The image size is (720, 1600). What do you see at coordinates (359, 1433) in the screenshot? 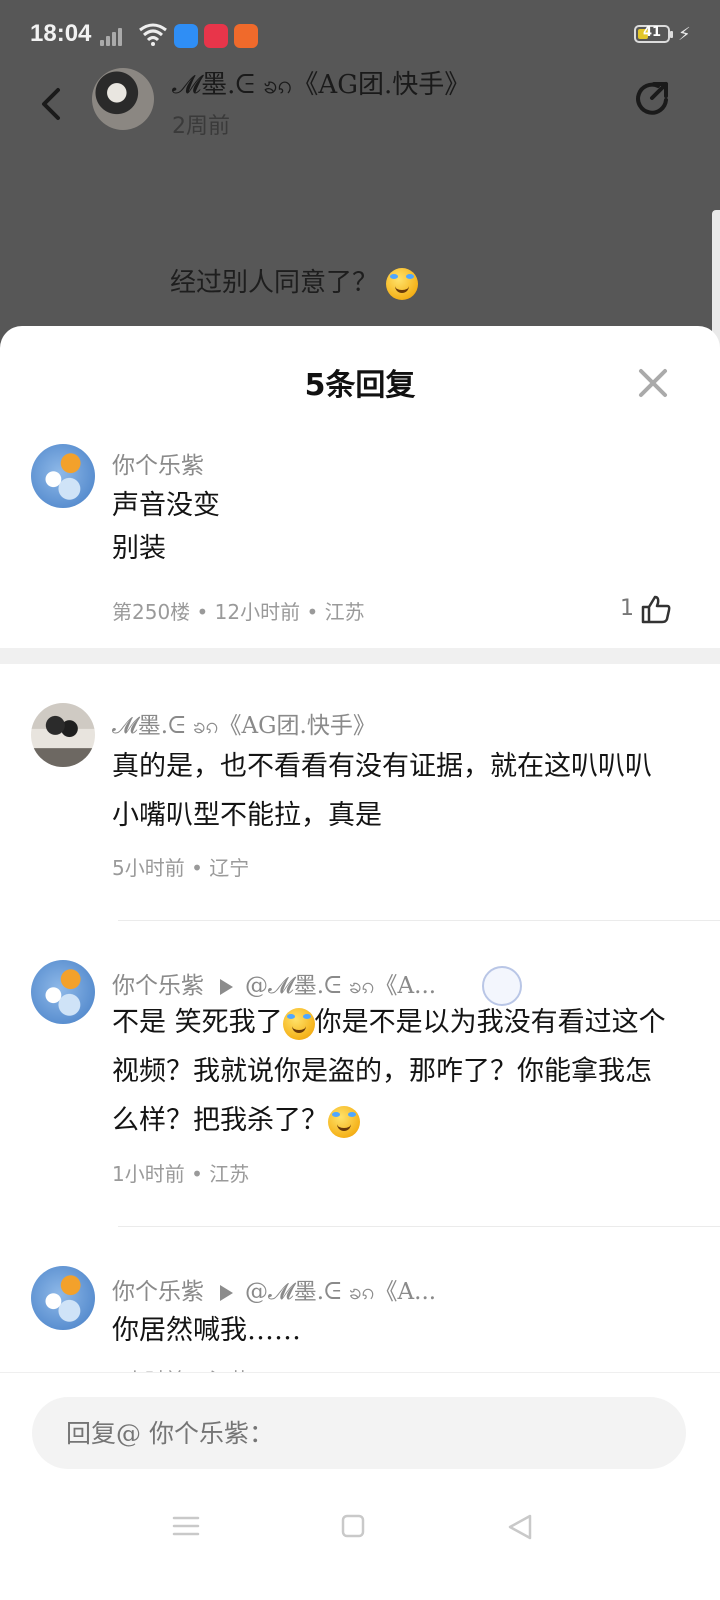
I see `reply-input` at bounding box center [359, 1433].